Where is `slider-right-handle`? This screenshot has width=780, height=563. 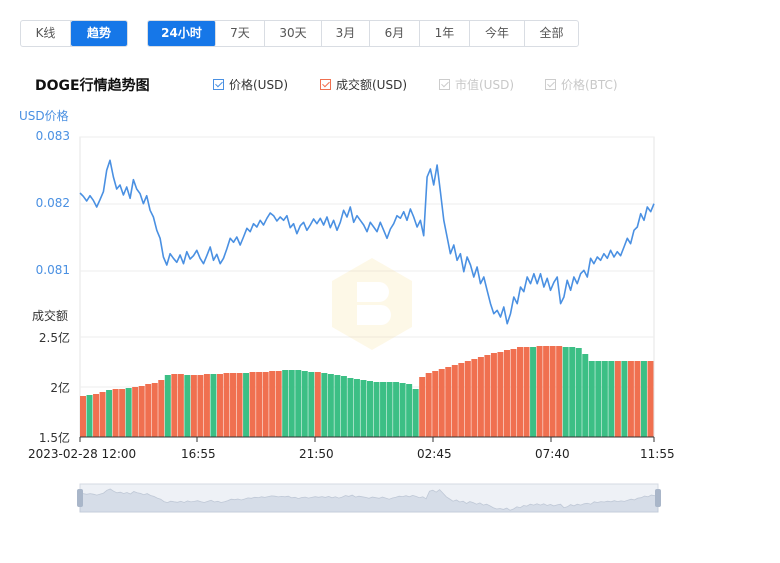 slider-right-handle is located at coordinates (658, 498).